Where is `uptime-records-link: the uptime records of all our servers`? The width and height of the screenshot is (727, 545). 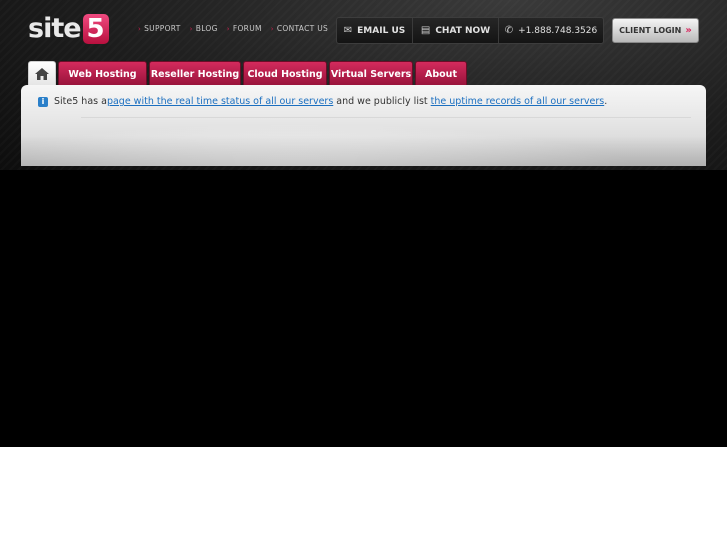 uptime-records-link: the uptime records of all our servers is located at coordinates (518, 101).